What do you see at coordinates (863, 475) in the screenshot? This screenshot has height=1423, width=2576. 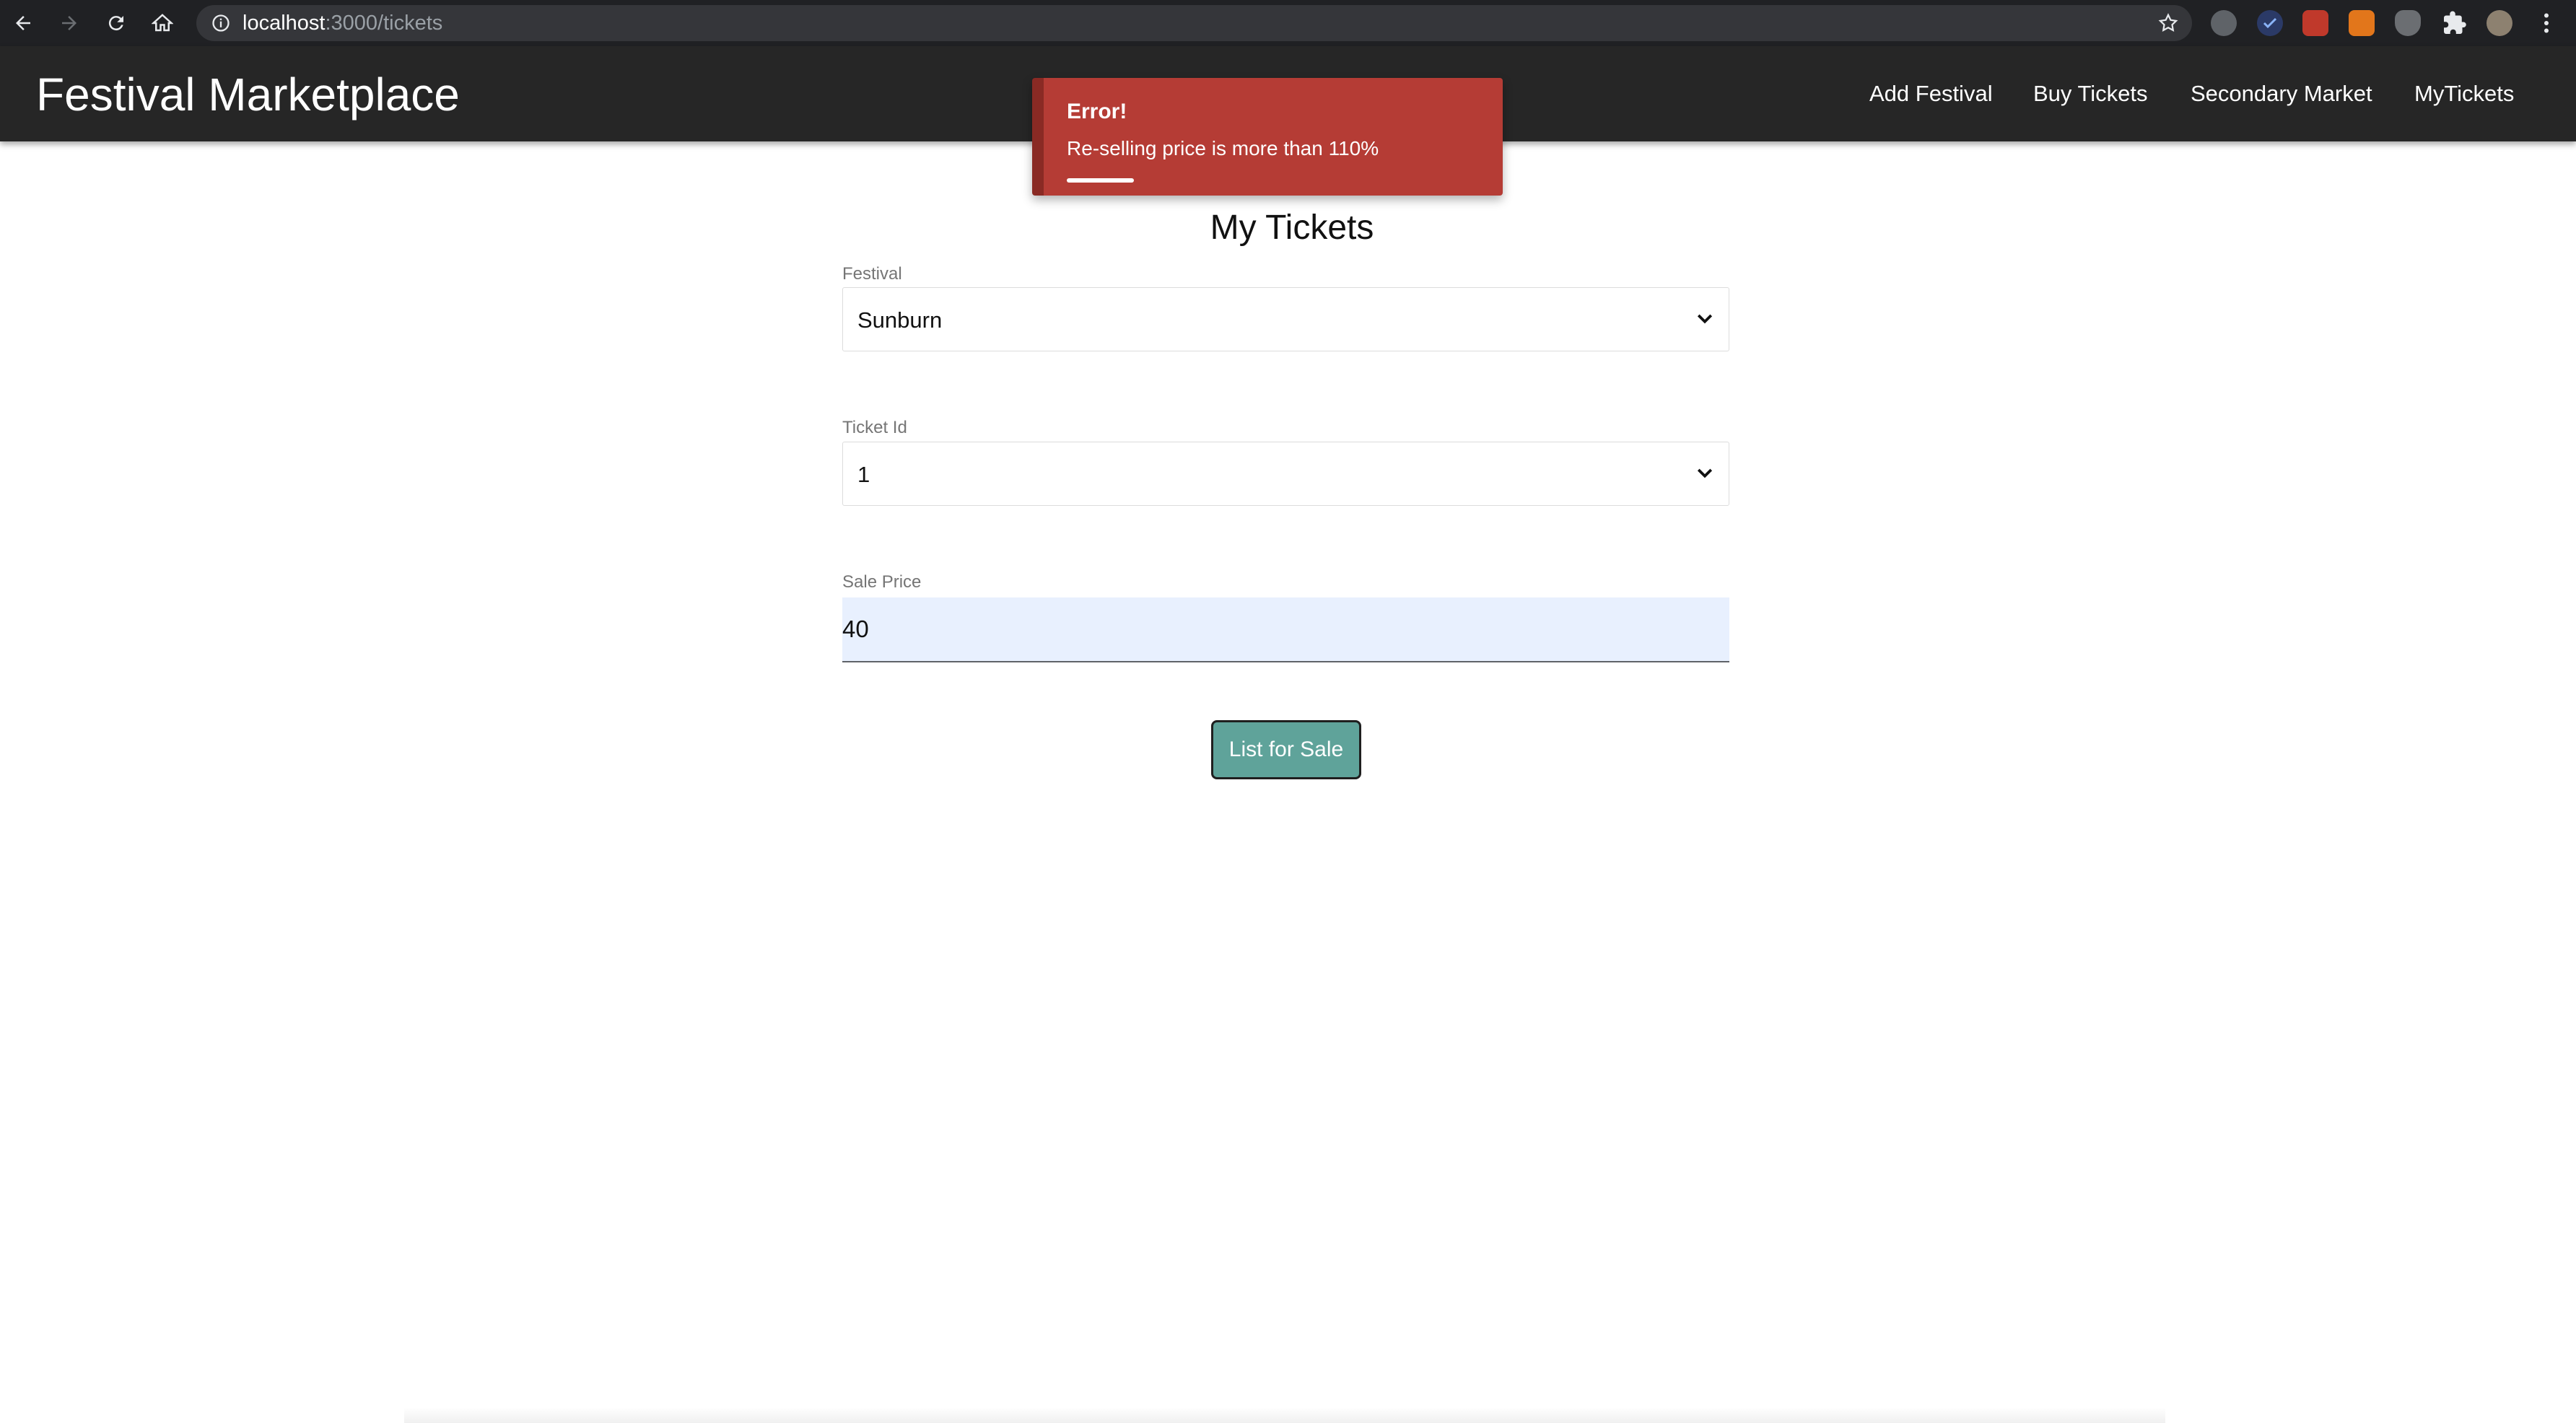 I see `ticket-id-select-value: 1` at bounding box center [863, 475].